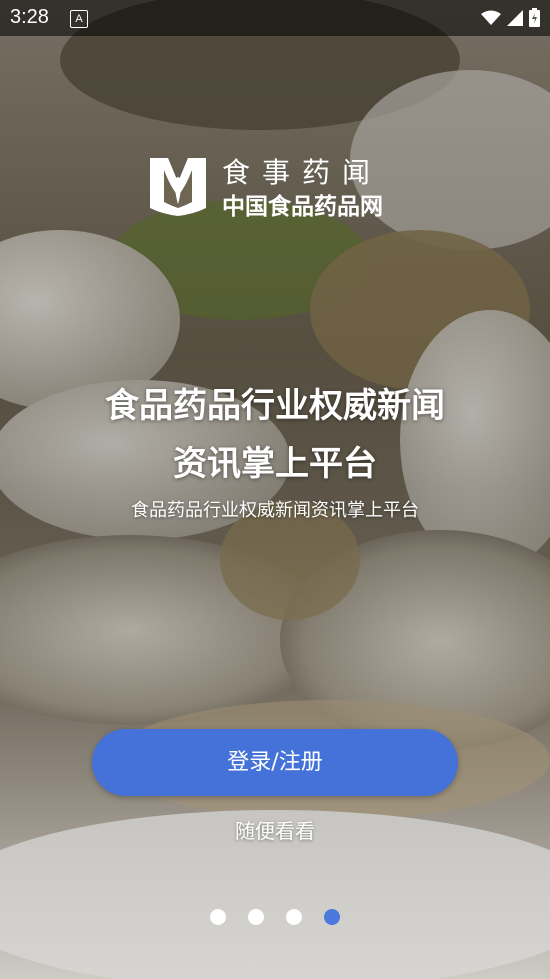 This screenshot has height=979, width=550. I want to click on system-icons, so click(510, 17).